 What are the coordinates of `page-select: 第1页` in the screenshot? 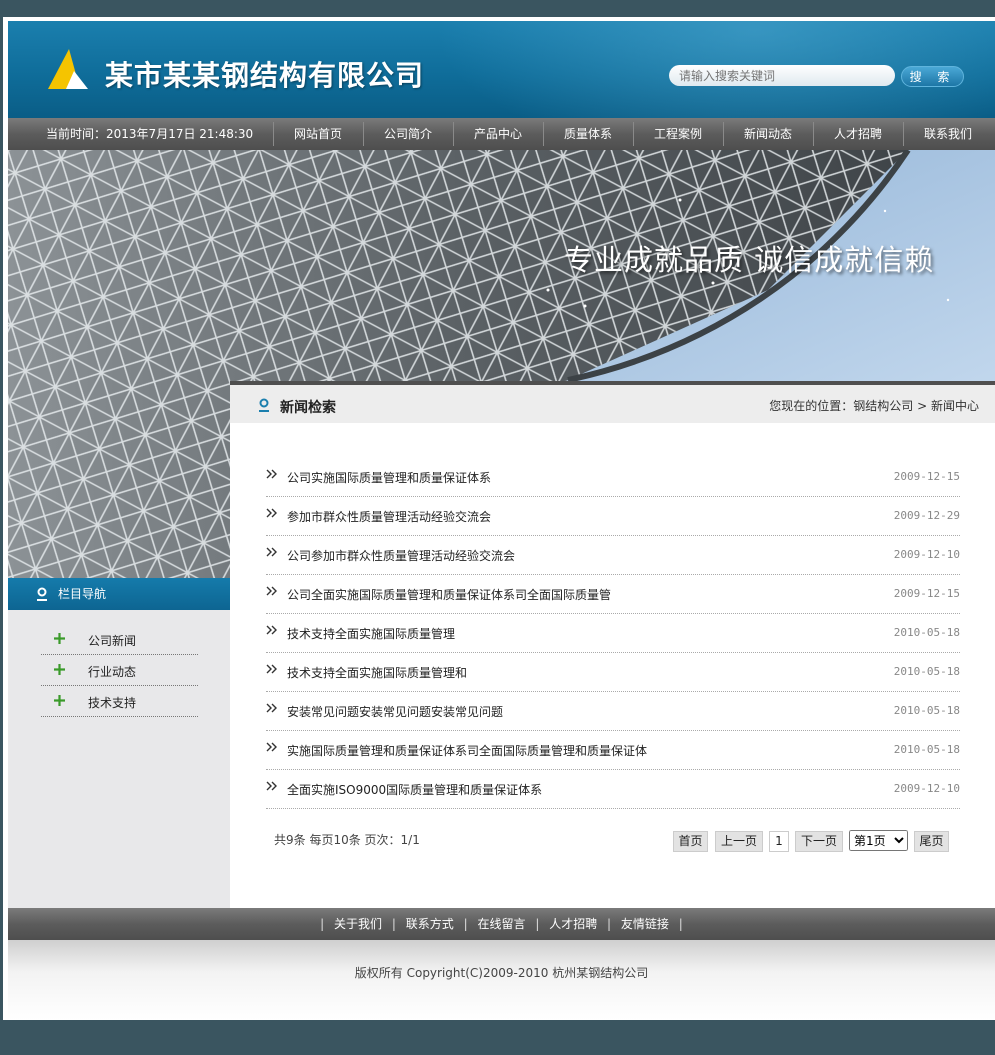 It's located at (878, 840).